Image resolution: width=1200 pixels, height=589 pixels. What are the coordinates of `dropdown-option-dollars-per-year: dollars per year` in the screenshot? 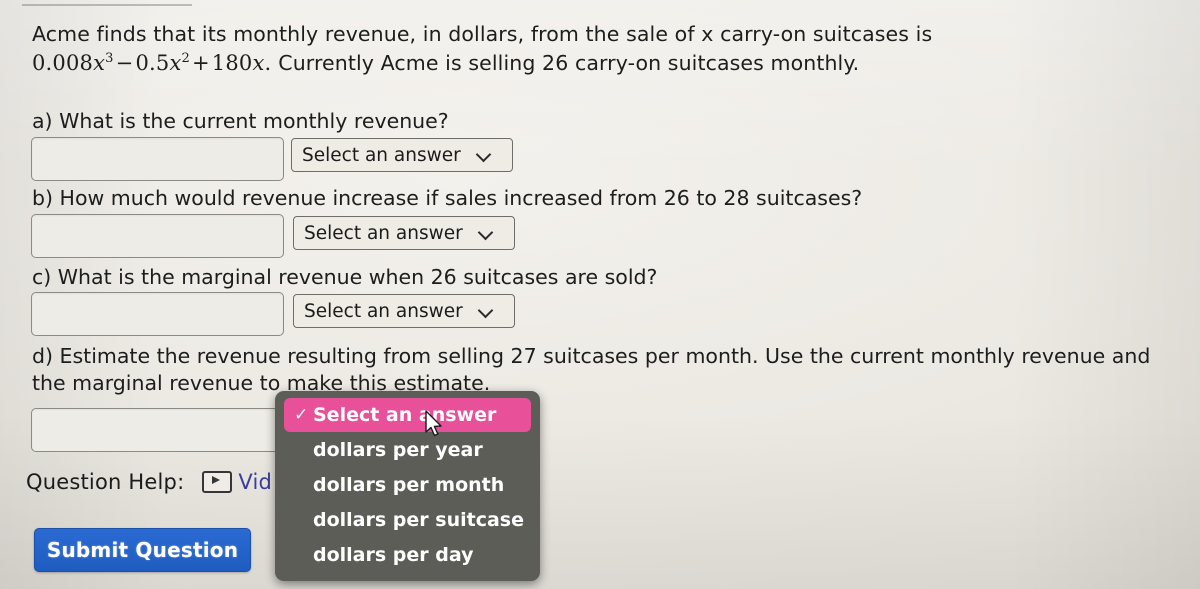 It's located at (407, 449).